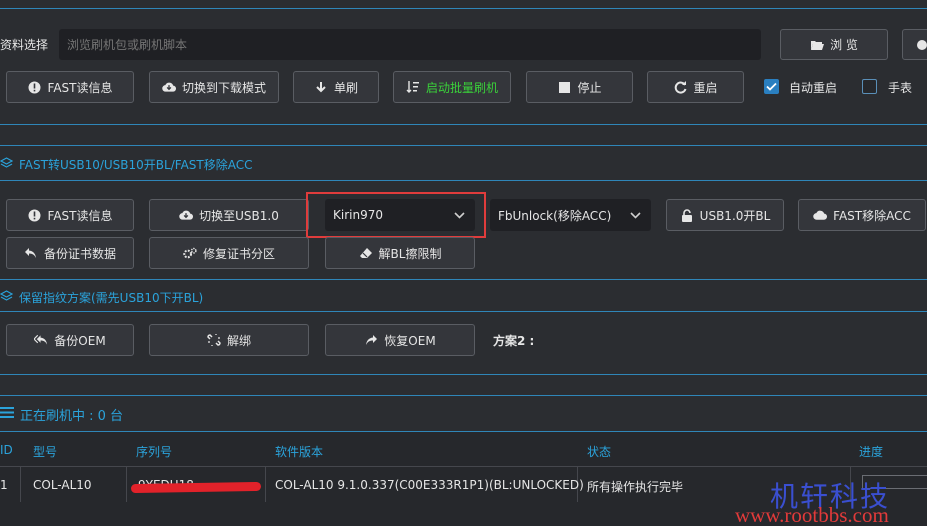 This screenshot has width=927, height=526. I want to click on stop-button: 停止, so click(579, 87).